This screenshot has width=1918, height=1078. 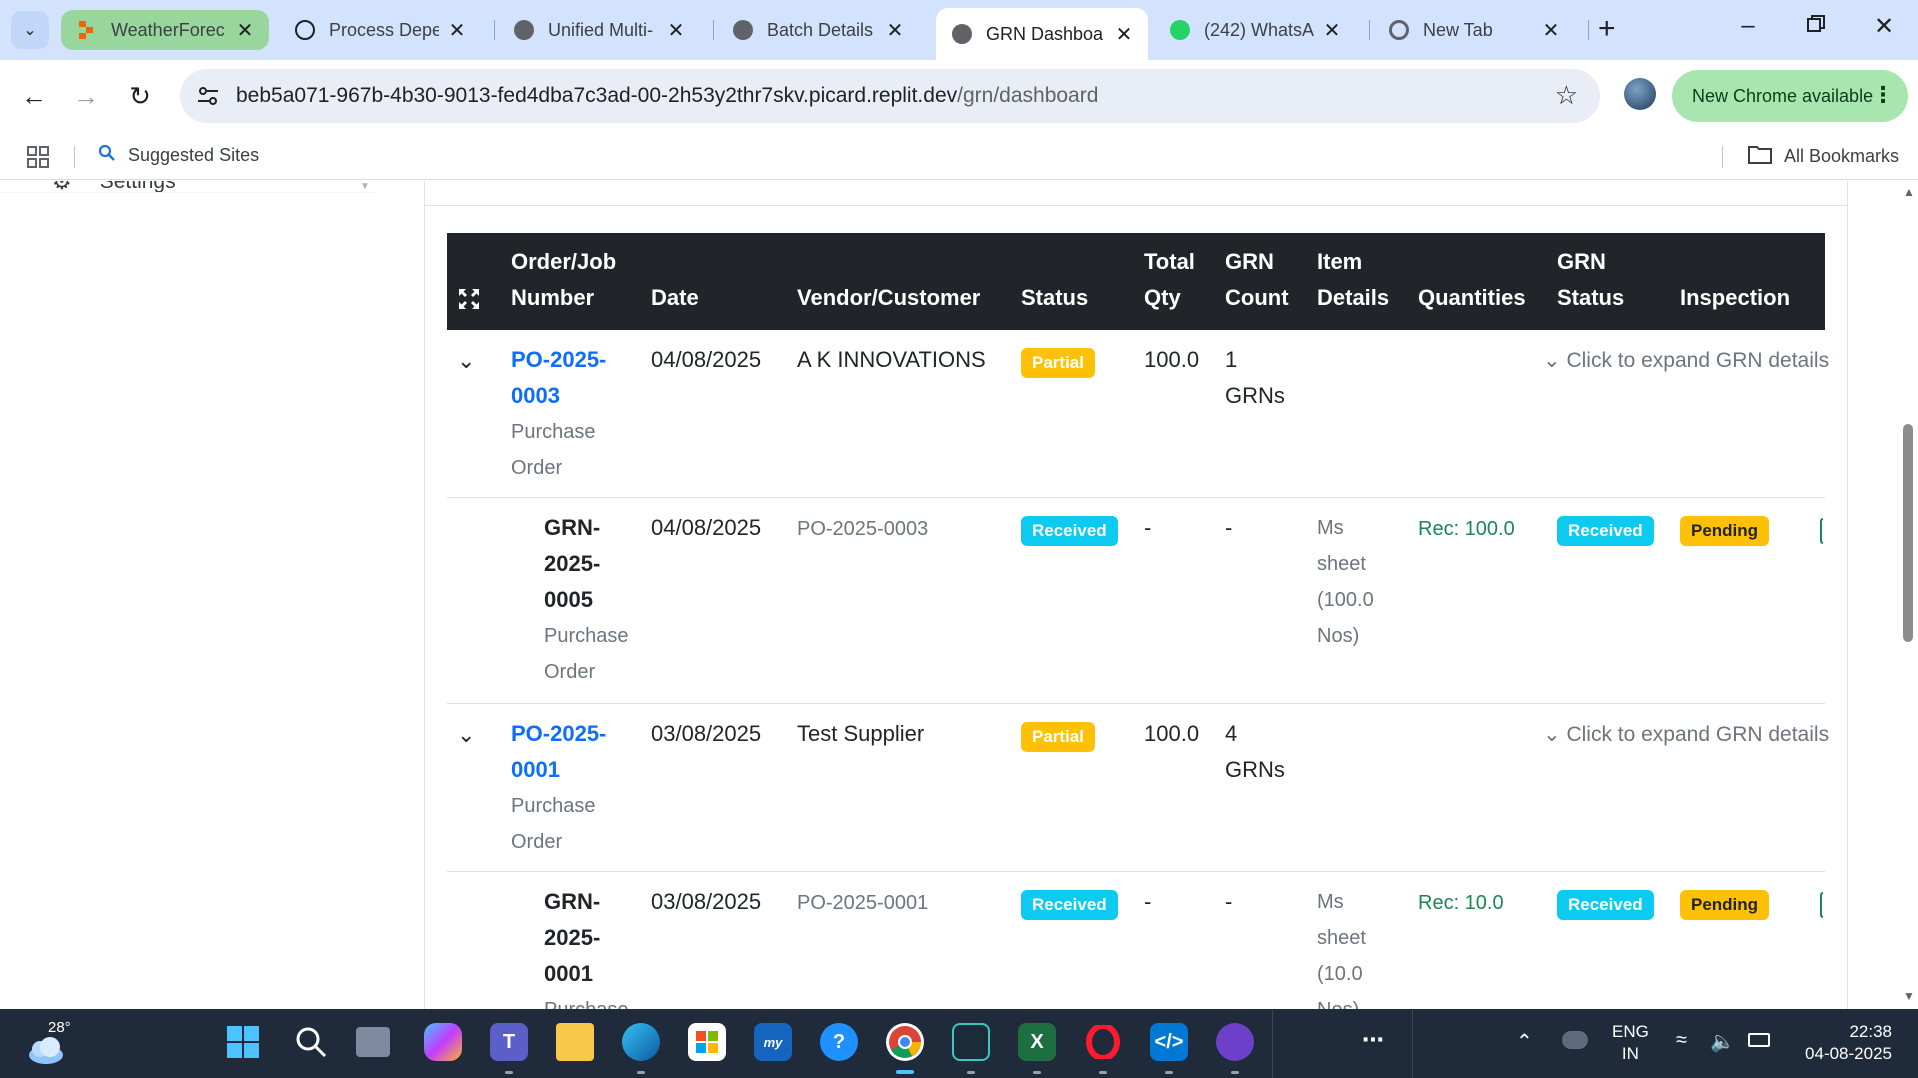 I want to click on more-apps-icon: ⋯, so click(x=1373, y=1040).